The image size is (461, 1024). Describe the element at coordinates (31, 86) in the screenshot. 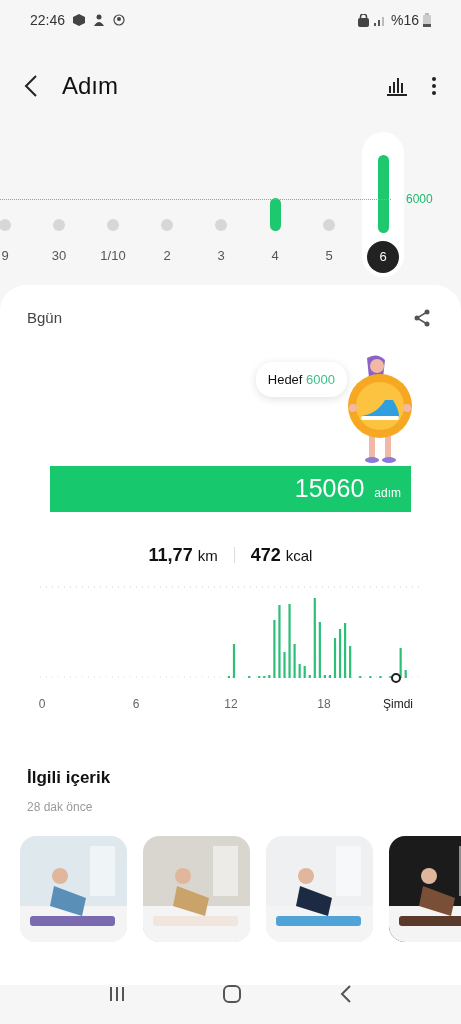

I see `back-icon` at that location.